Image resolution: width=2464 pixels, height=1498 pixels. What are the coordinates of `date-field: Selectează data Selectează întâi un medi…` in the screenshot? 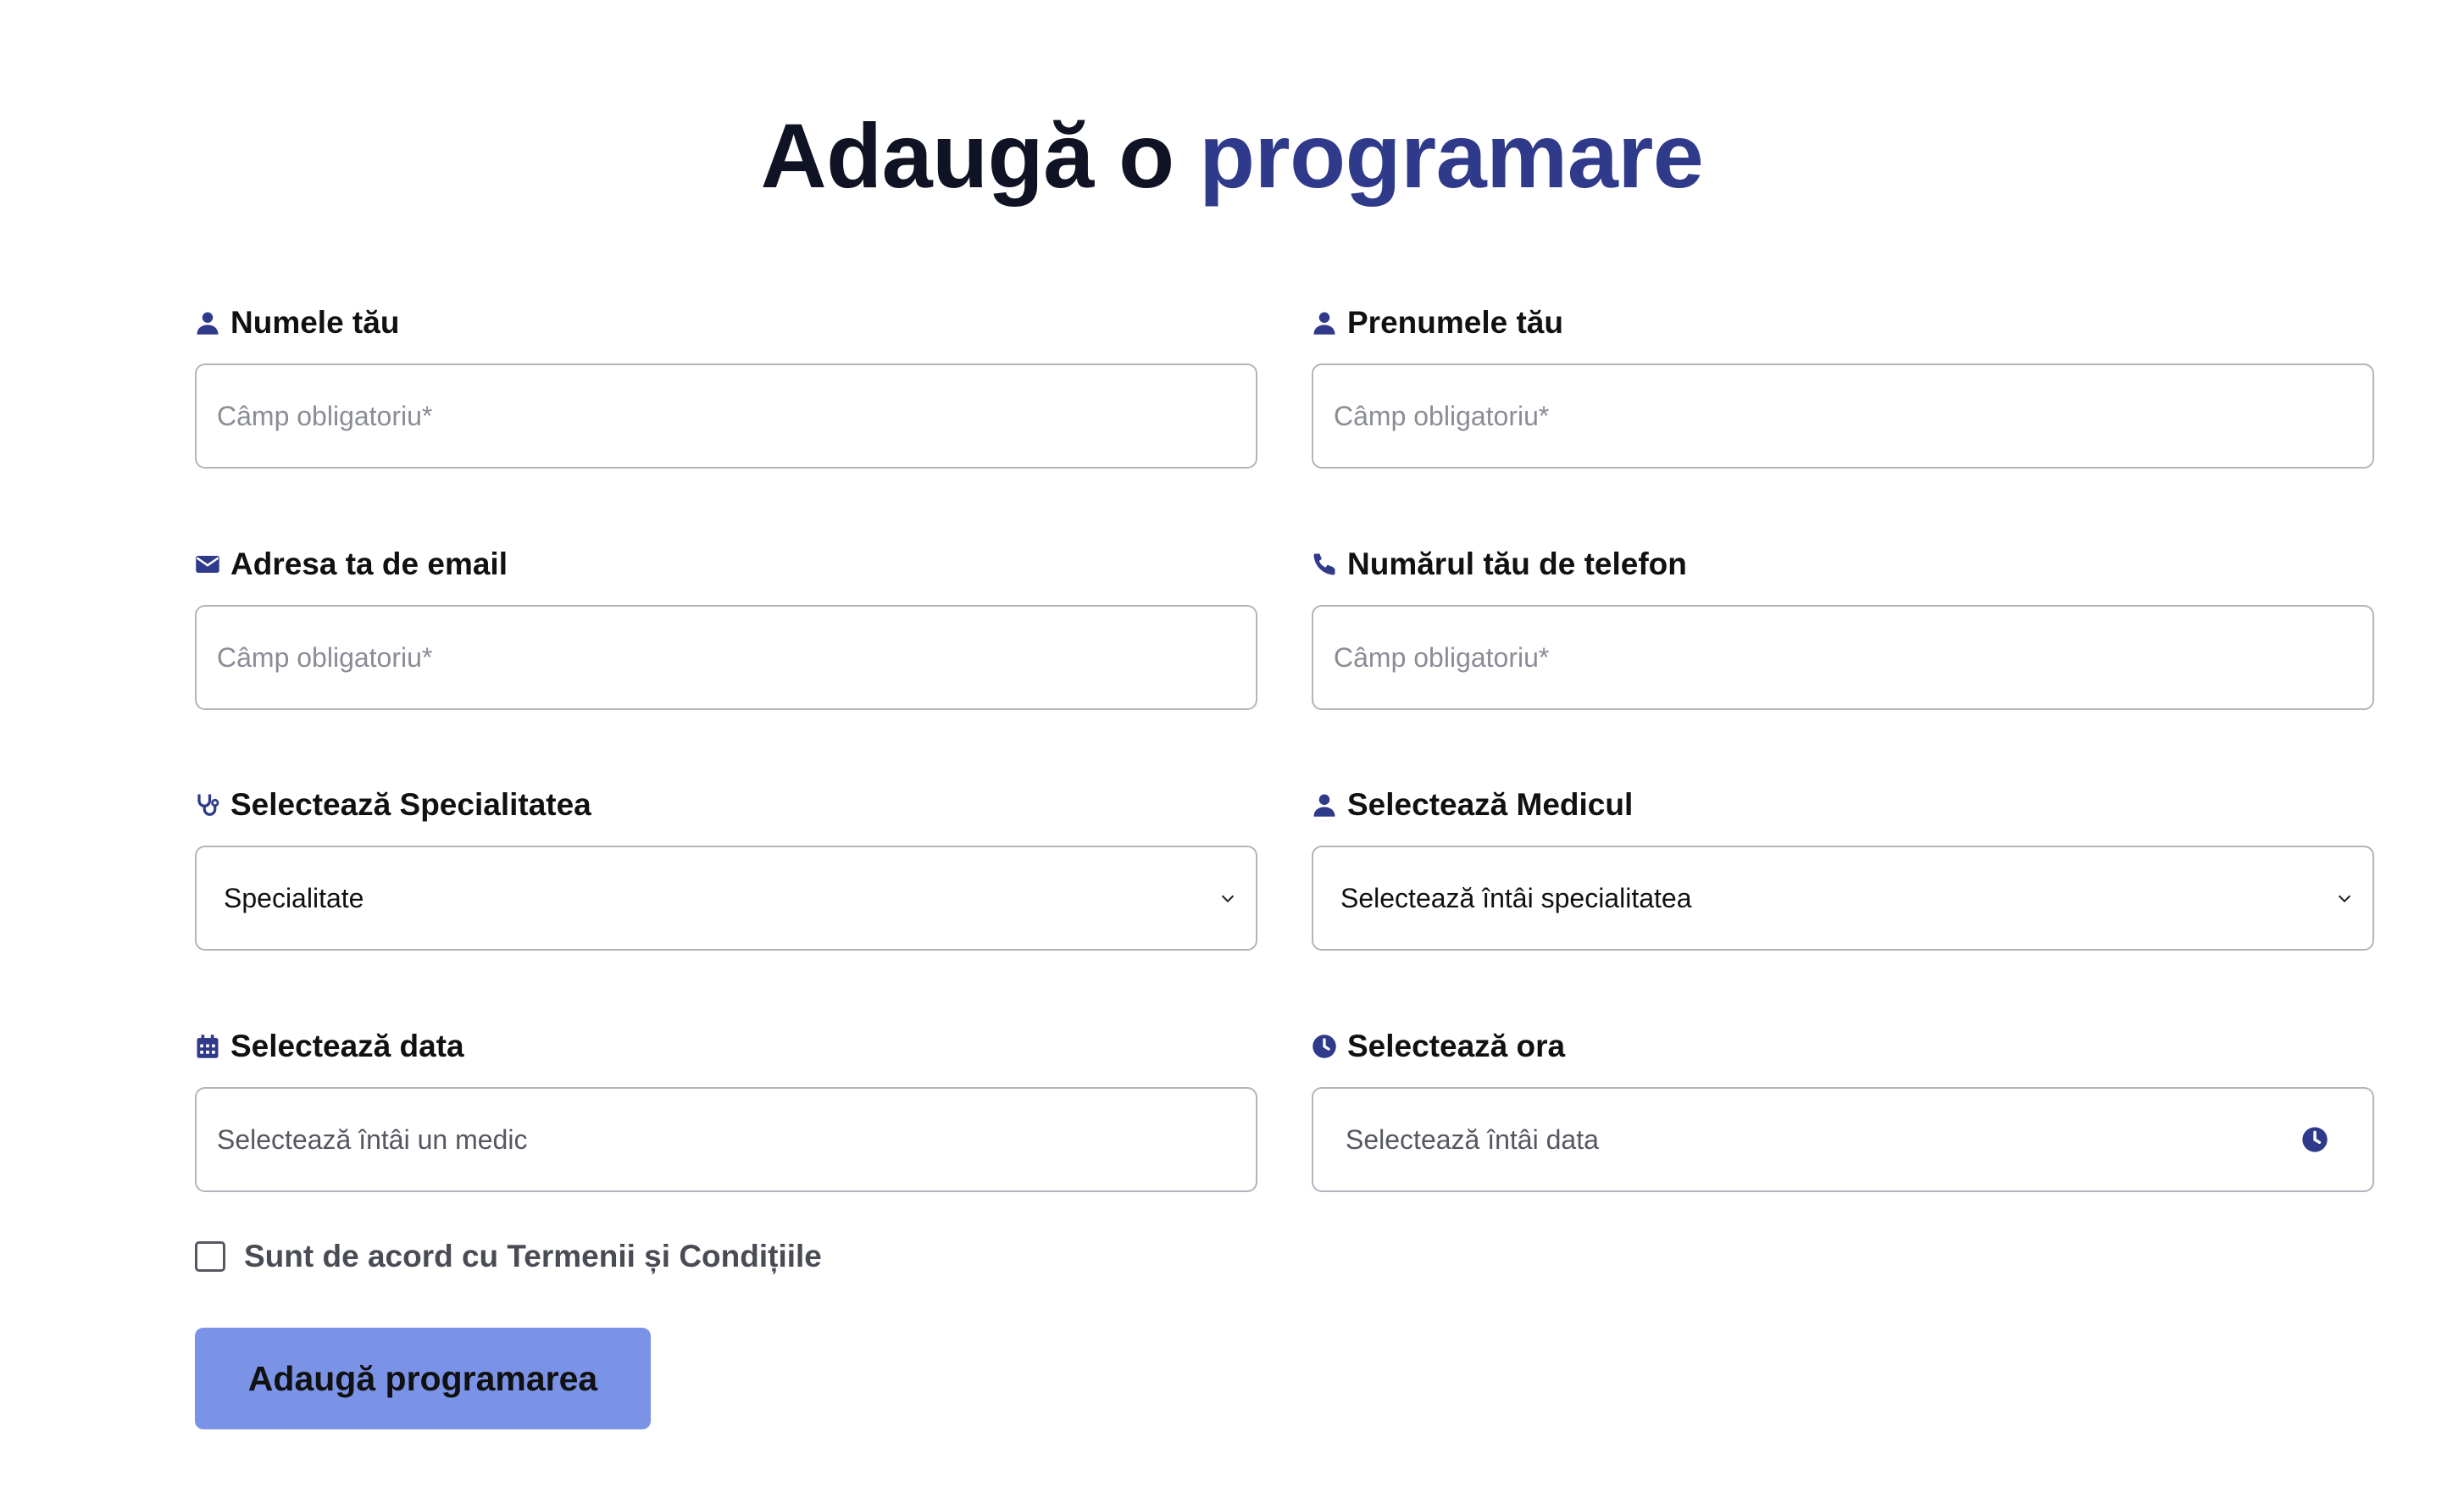 It's located at (726, 1109).